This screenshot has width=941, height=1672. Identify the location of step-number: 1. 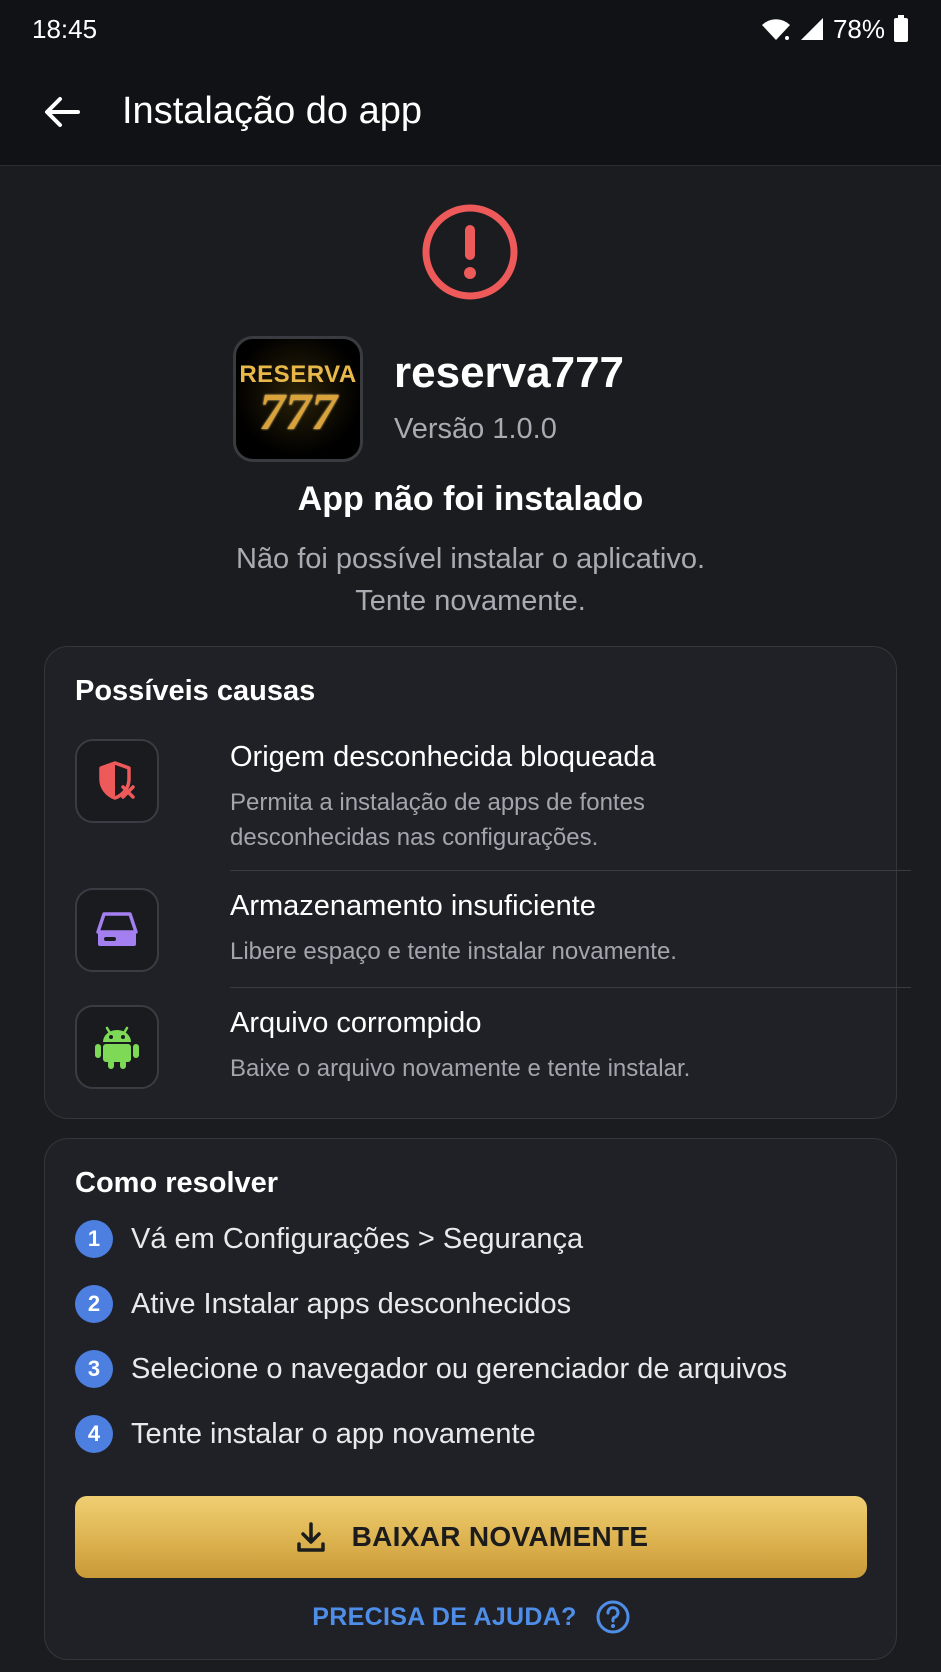
(94, 1239).